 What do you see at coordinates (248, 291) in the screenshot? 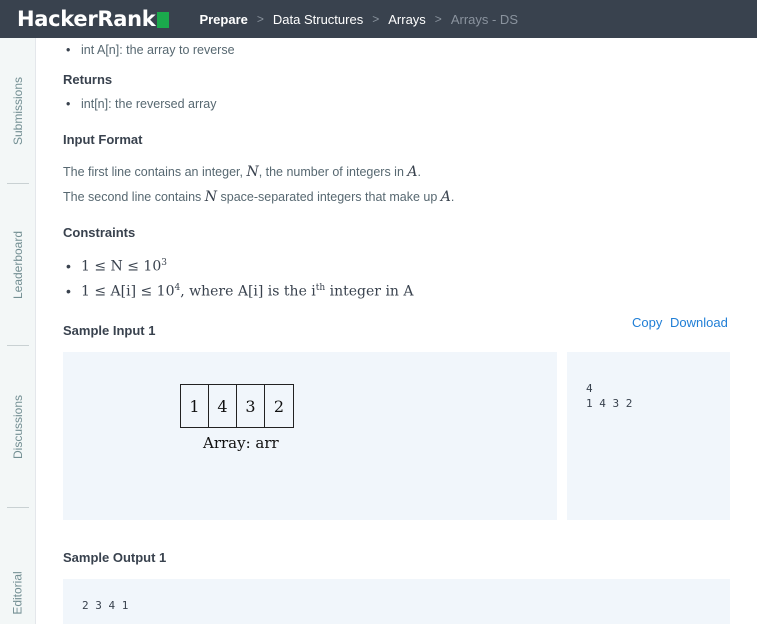
I see `constraint-text: , where A[i] is the i` at bounding box center [248, 291].